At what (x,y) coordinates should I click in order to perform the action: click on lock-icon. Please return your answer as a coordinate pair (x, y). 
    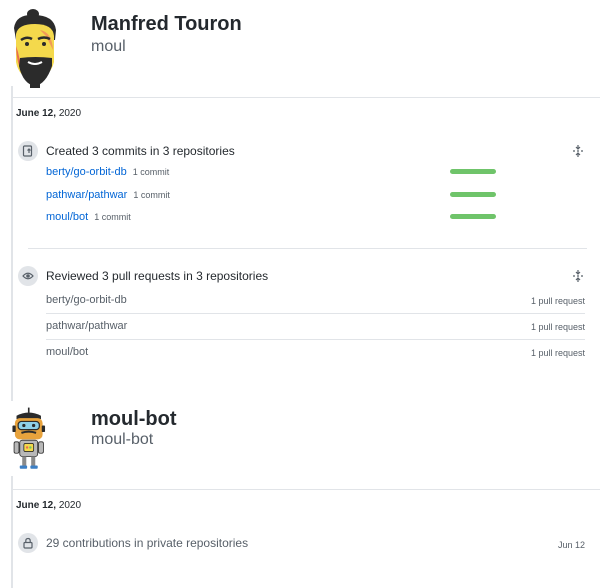
    Looking at the image, I should click on (28, 543).